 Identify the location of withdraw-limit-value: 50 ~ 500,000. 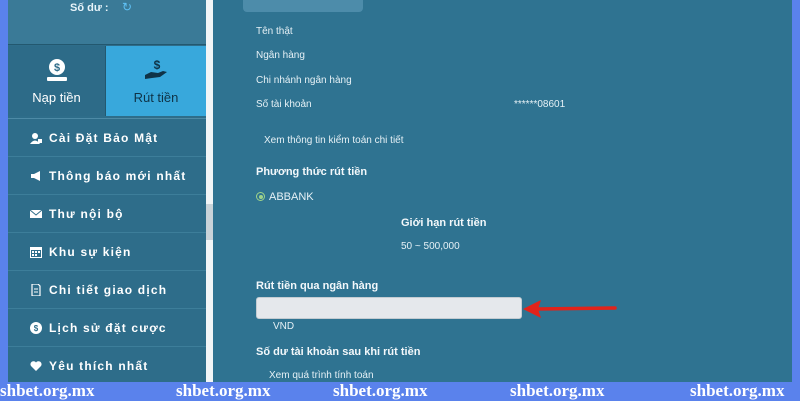
(430, 246).